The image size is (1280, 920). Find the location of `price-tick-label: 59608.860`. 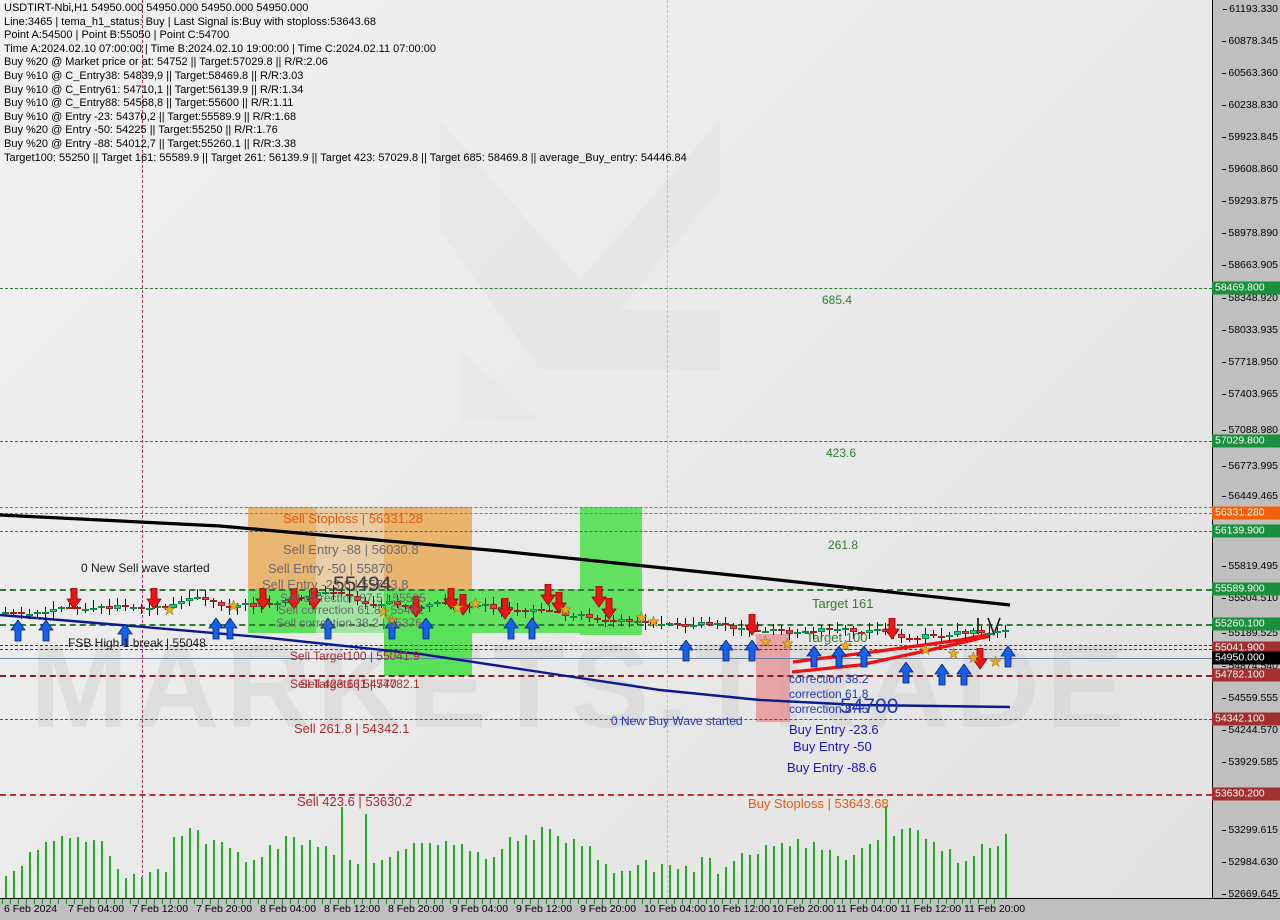

price-tick-label: 59608.860 is located at coordinates (1250, 169).